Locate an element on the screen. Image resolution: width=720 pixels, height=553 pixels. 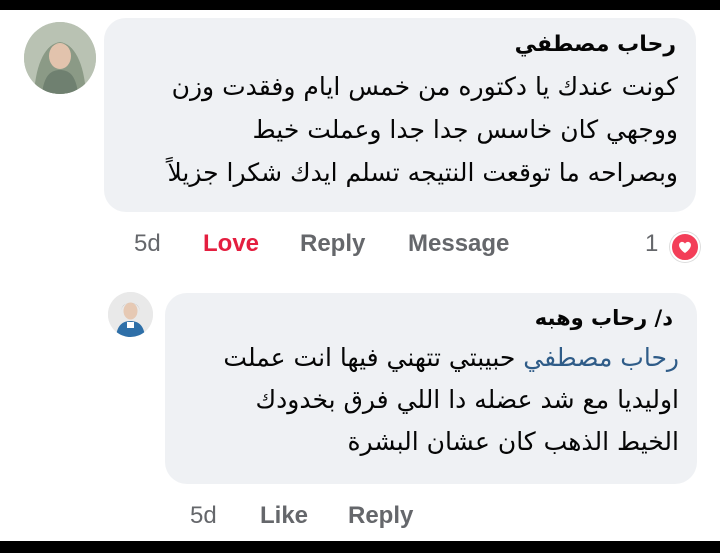
comment-author: رحاب مصطفي is located at coordinates (595, 44).